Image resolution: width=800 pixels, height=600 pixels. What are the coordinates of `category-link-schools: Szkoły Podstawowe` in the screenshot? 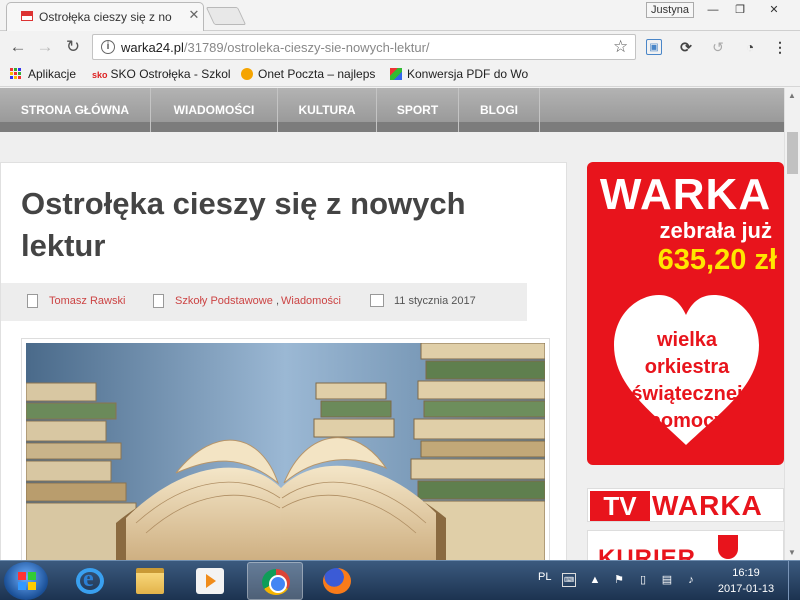 It's located at (224, 301).